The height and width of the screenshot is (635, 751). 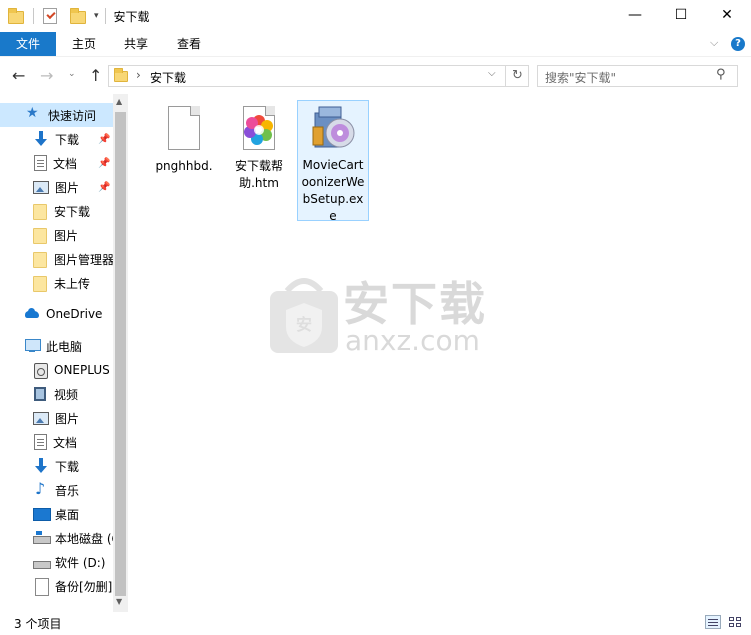 I want to click on quick-access-toolbar: ▾ 安下载, so click(x=79, y=16).